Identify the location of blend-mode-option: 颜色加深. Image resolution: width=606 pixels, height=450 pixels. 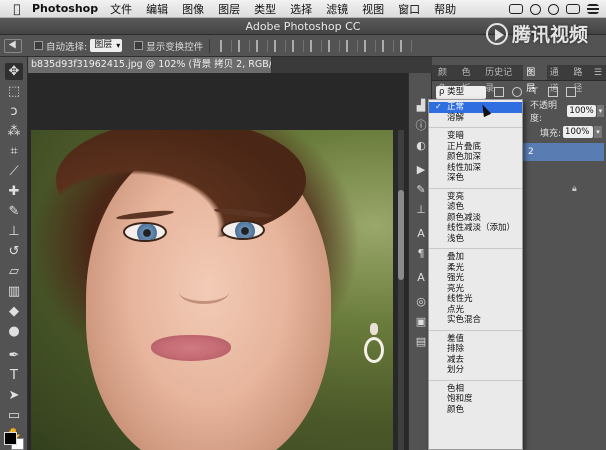
(475, 157).